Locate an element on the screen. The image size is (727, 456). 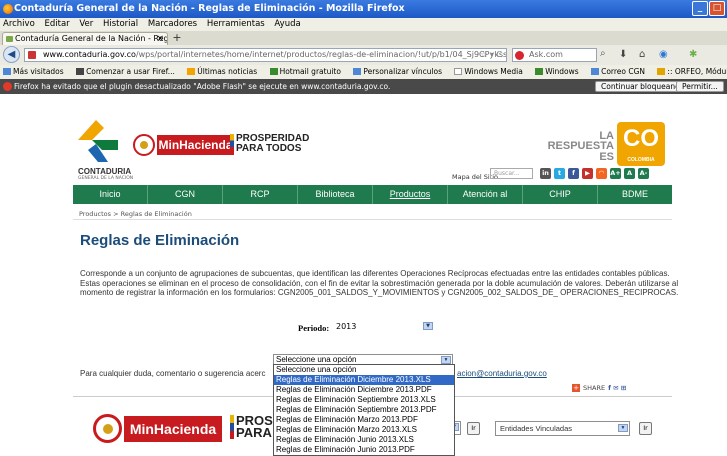
bookmark-windows: Windows is located at coordinates (559, 71).